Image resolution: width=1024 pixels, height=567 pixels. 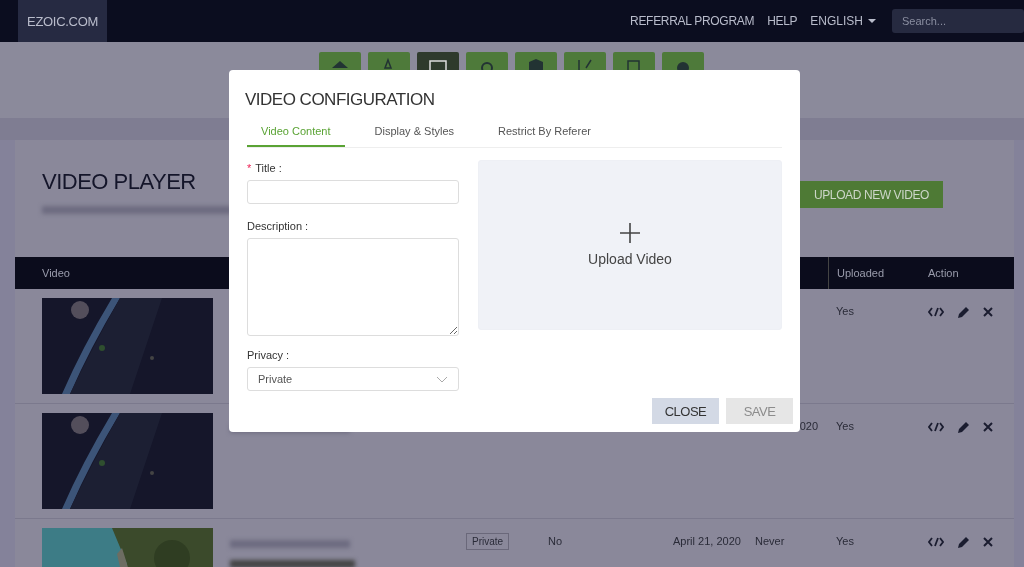 I want to click on column-header: Uploaded, so click(x=861, y=273).